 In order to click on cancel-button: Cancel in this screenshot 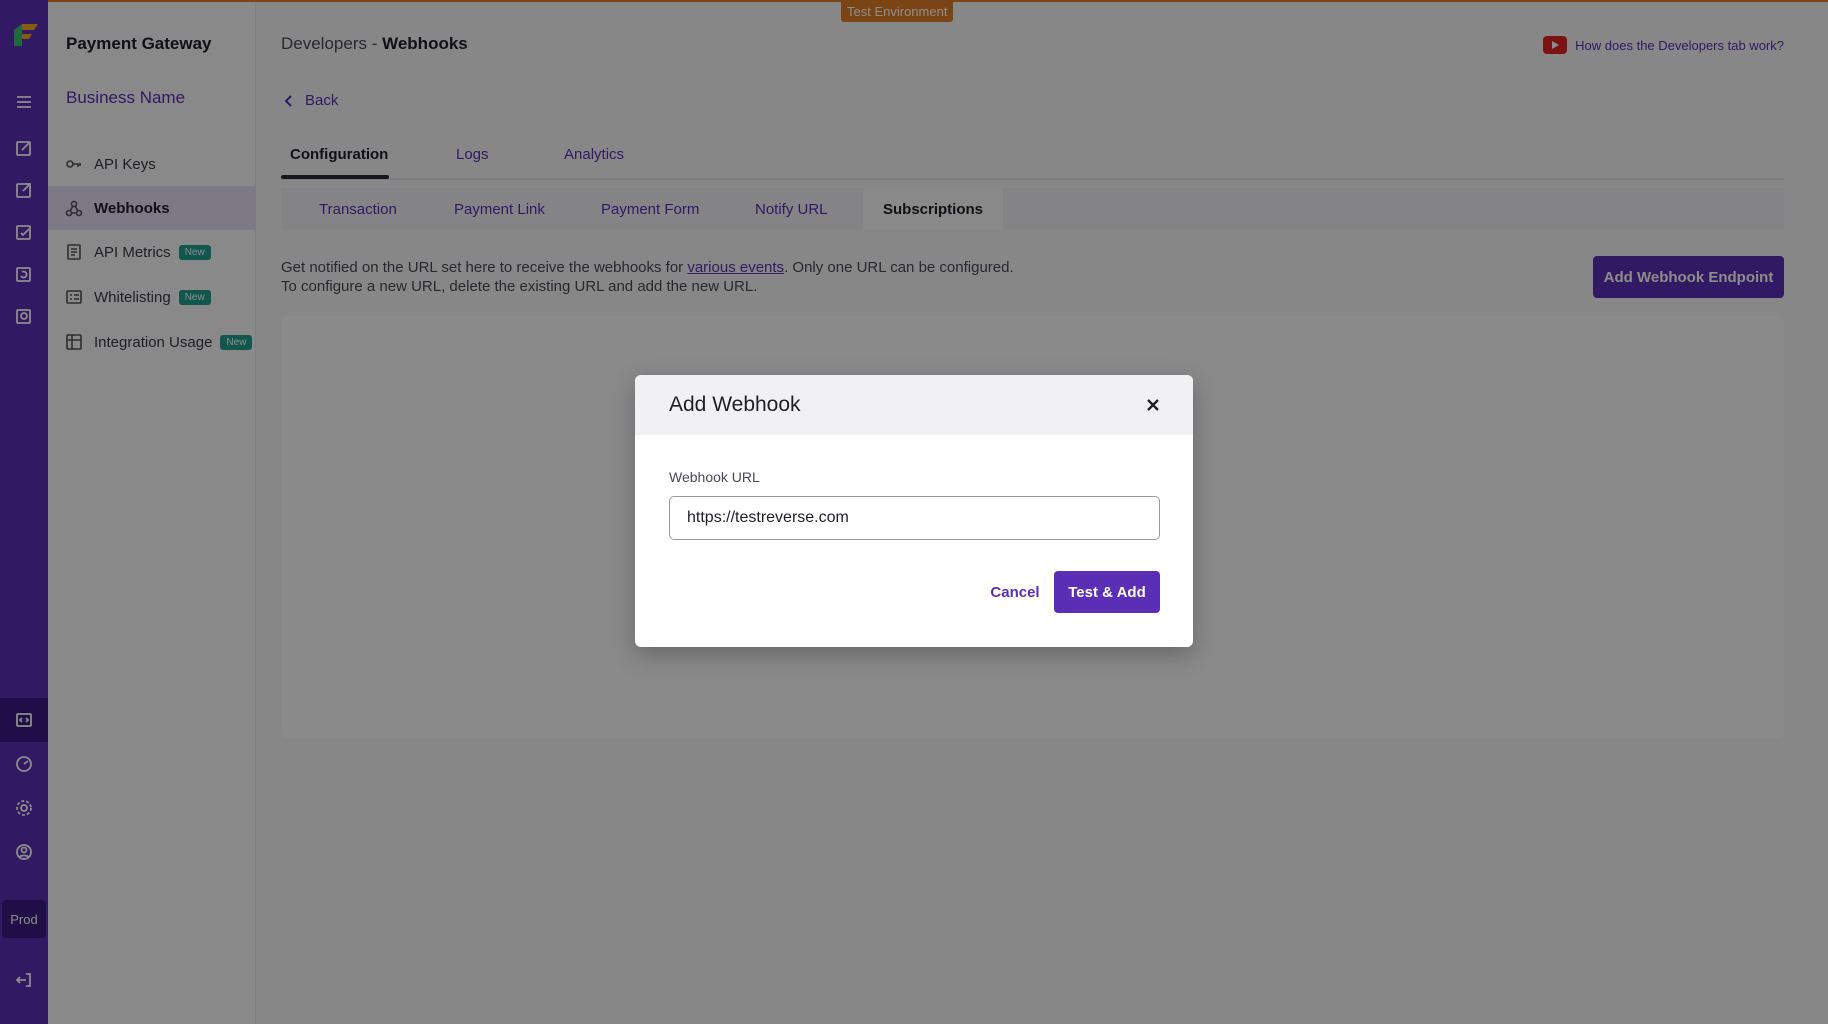, I will do `click(1015, 592)`.